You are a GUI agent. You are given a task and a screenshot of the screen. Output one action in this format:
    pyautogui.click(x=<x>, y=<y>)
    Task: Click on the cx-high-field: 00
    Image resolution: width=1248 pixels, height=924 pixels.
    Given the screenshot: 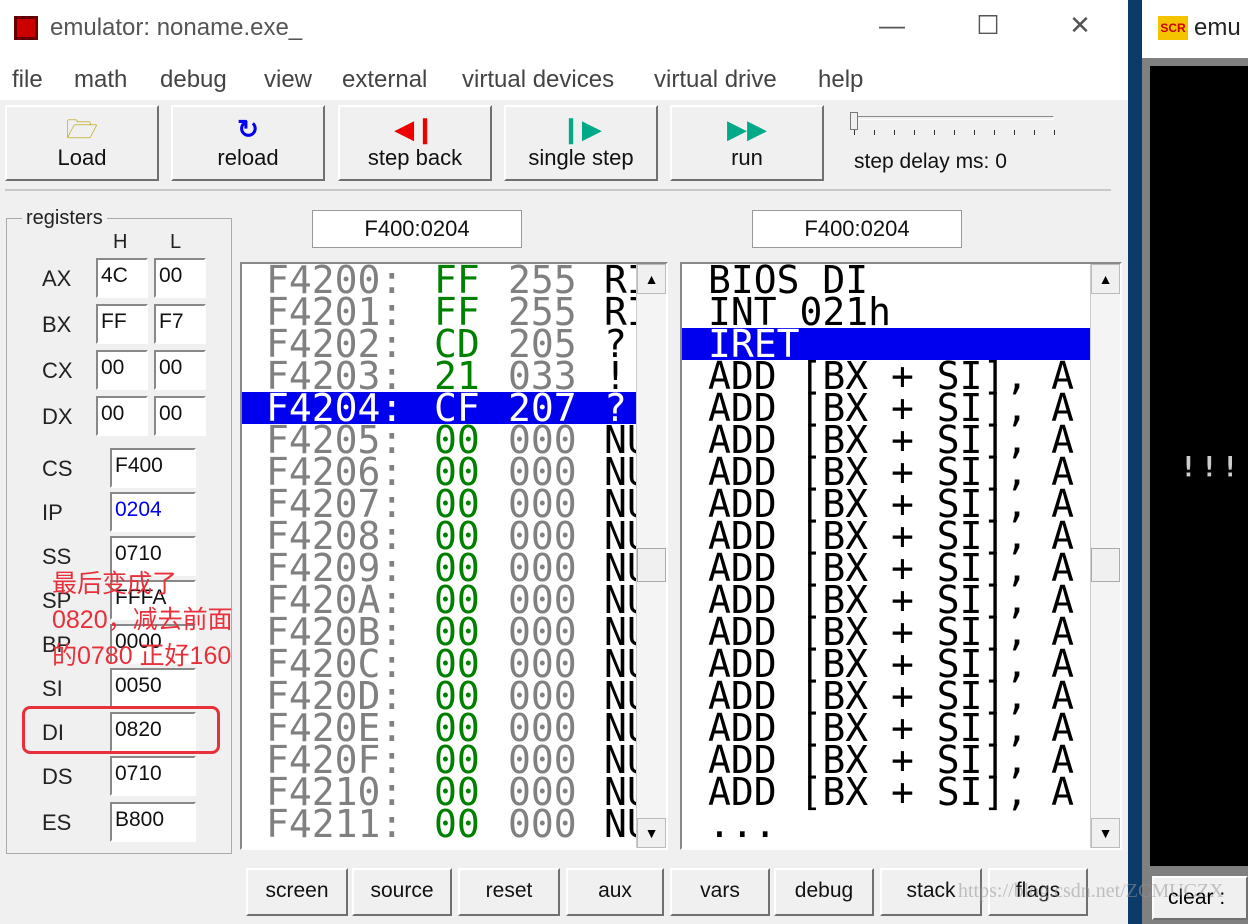 What is the action you would take?
    pyautogui.click(x=122, y=370)
    